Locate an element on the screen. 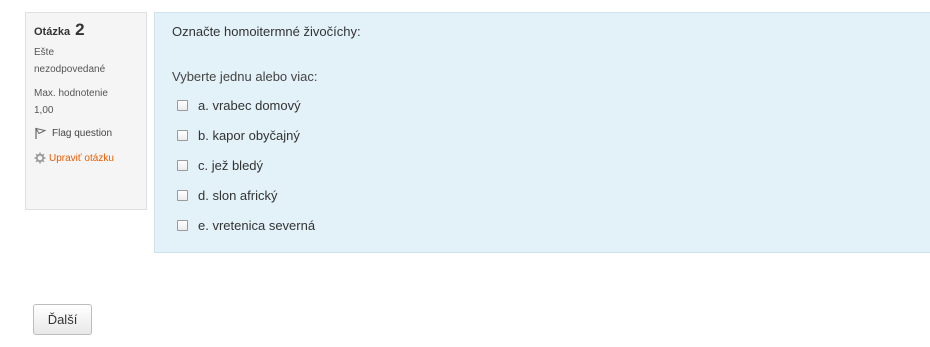  answer-checkbox-d is located at coordinates (182, 195).